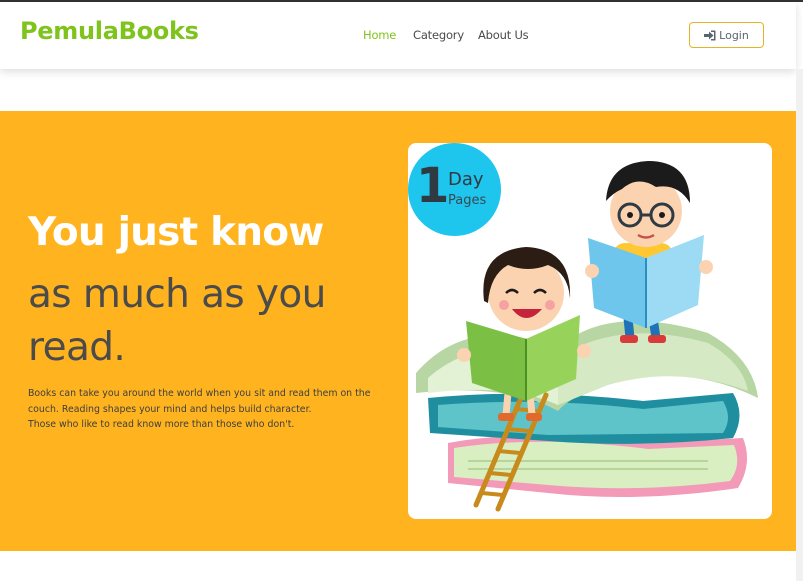 This screenshot has width=803, height=581. I want to click on sign-in-icon, so click(710, 35).